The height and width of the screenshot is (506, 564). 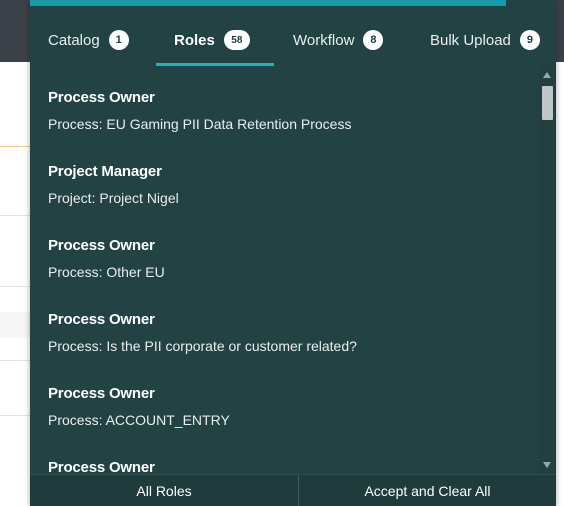 I want to click on tab-roles-label: Roles, so click(x=194, y=40).